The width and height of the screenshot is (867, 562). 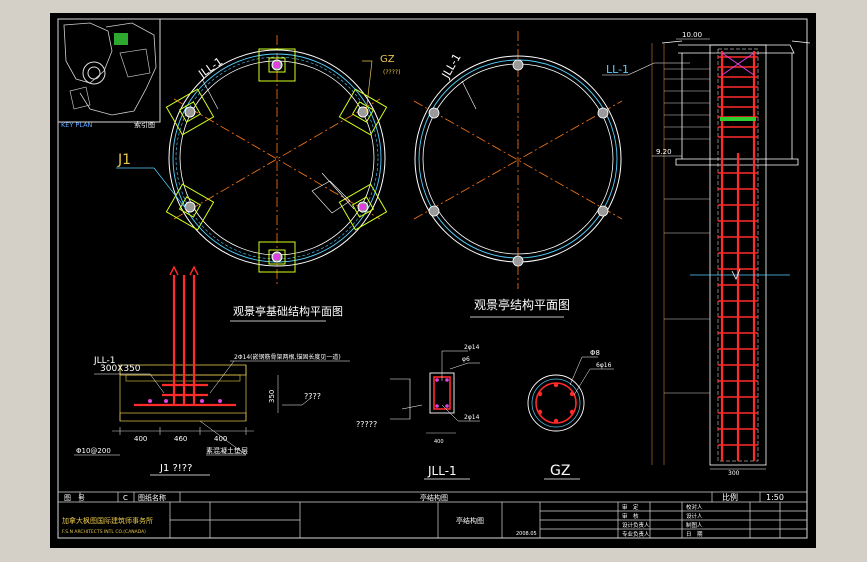 I want to click on key-plan-highlight, so click(x=121, y=39).